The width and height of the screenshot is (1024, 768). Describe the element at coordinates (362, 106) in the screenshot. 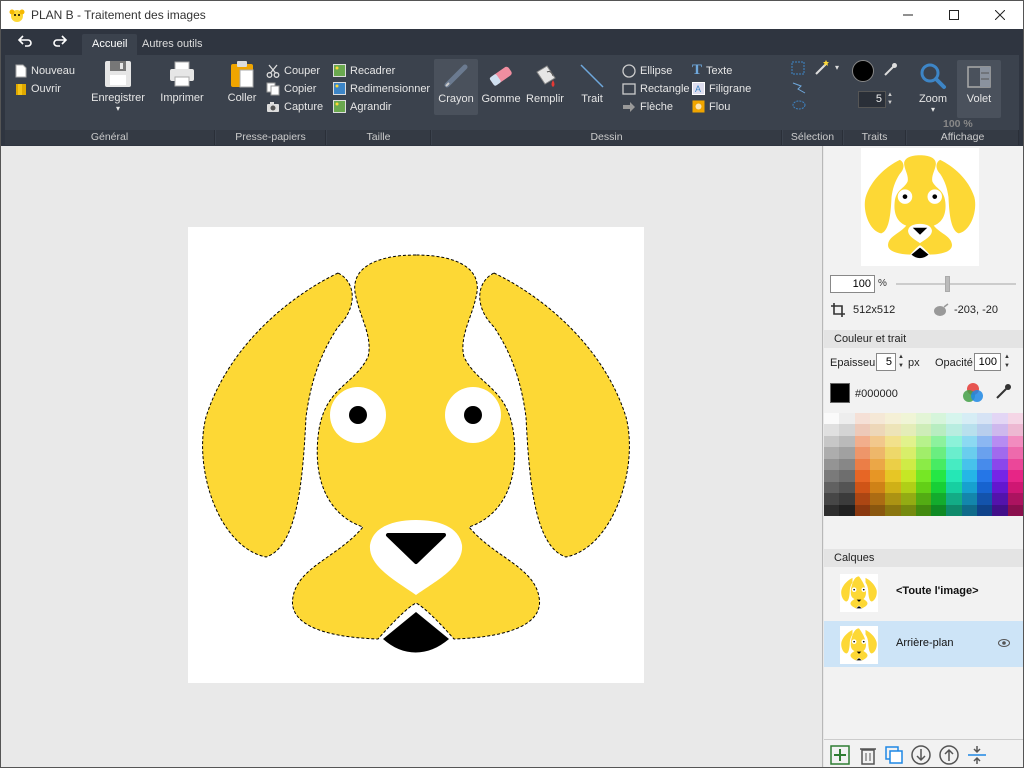

I see `enlarge-button: Agrandir` at that location.